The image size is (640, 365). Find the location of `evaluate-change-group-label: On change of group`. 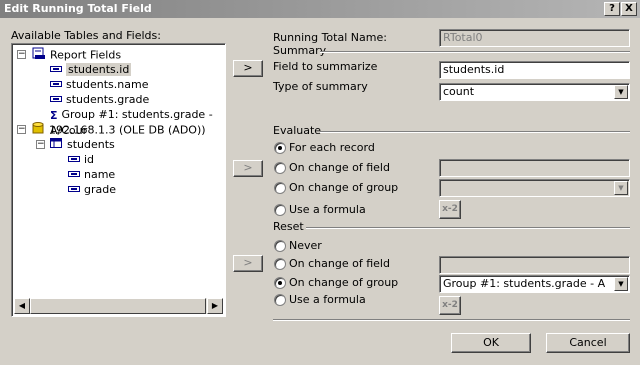

evaluate-change-group-label: On change of group is located at coordinates (343, 188).